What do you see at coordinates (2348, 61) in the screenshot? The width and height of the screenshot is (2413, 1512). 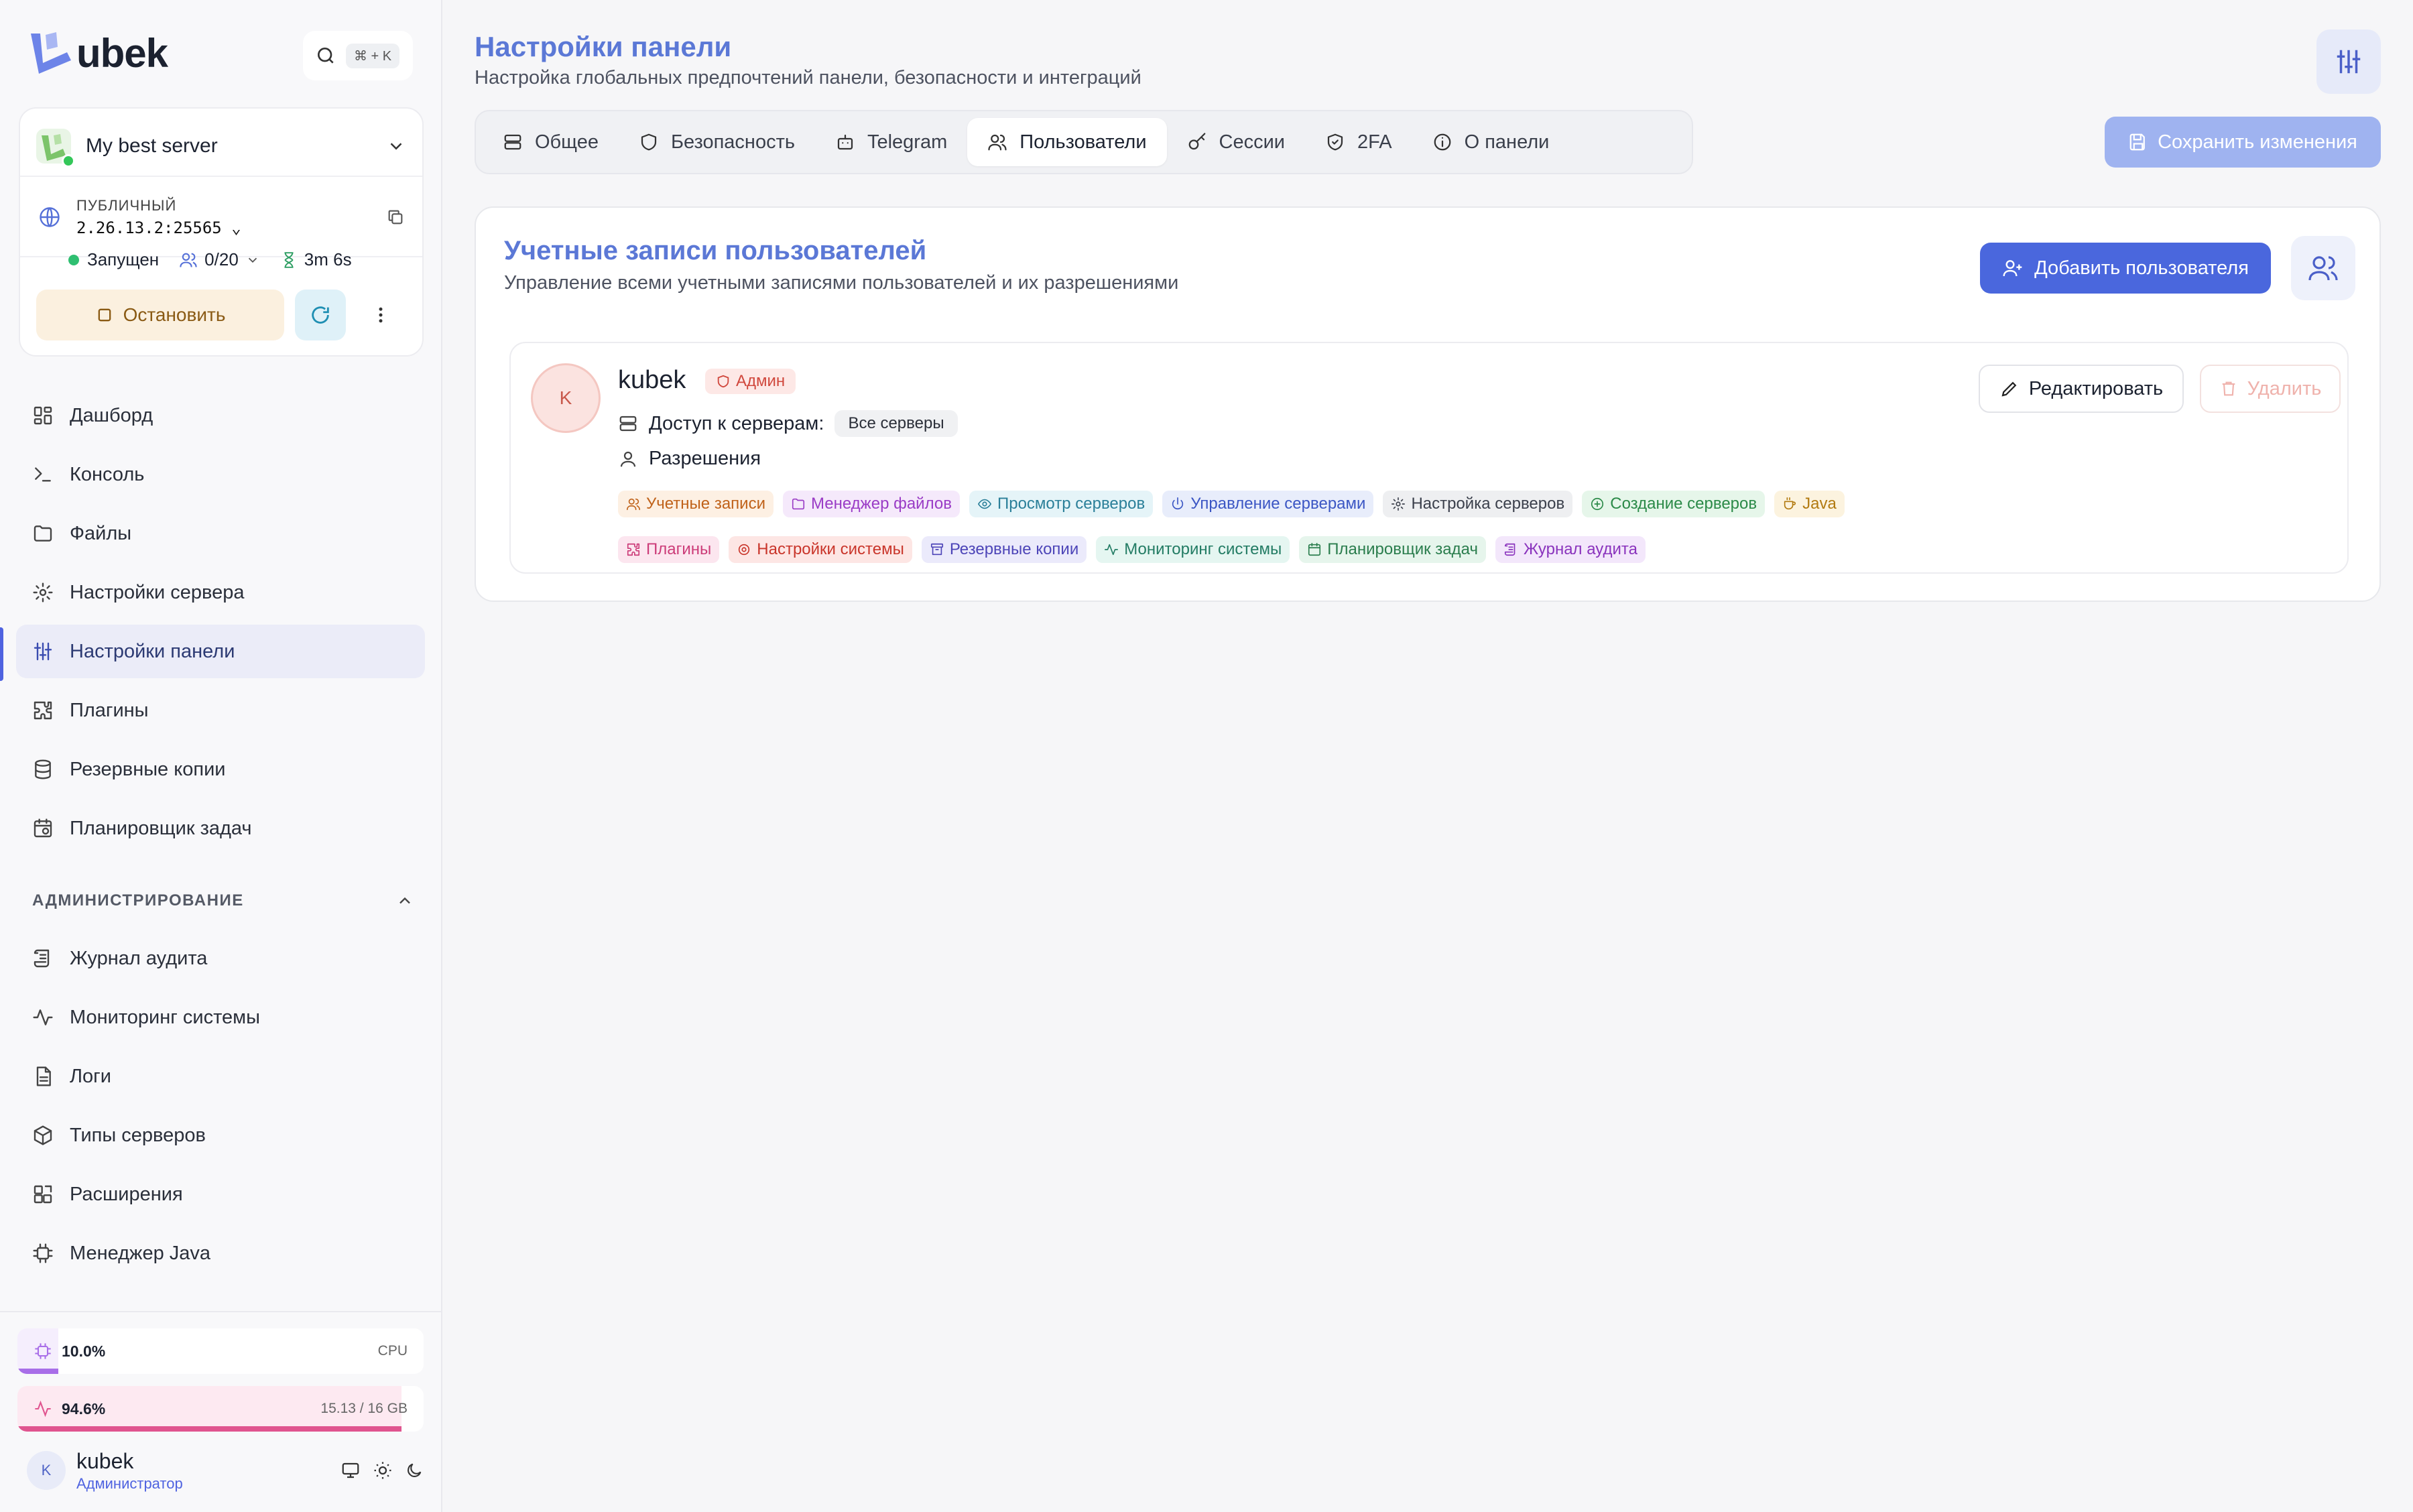 I see `panel-settings-button` at bounding box center [2348, 61].